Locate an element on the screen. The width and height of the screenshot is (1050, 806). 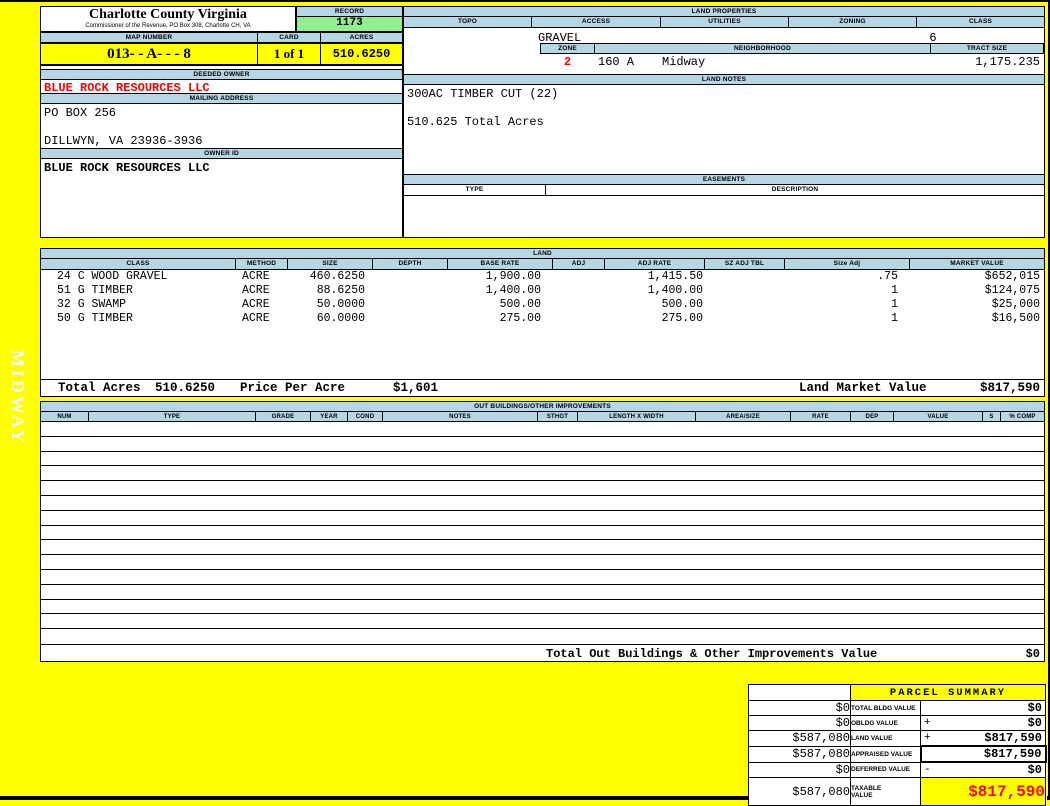
ob-column-pct-comp: % COMP is located at coordinates (1022, 417).